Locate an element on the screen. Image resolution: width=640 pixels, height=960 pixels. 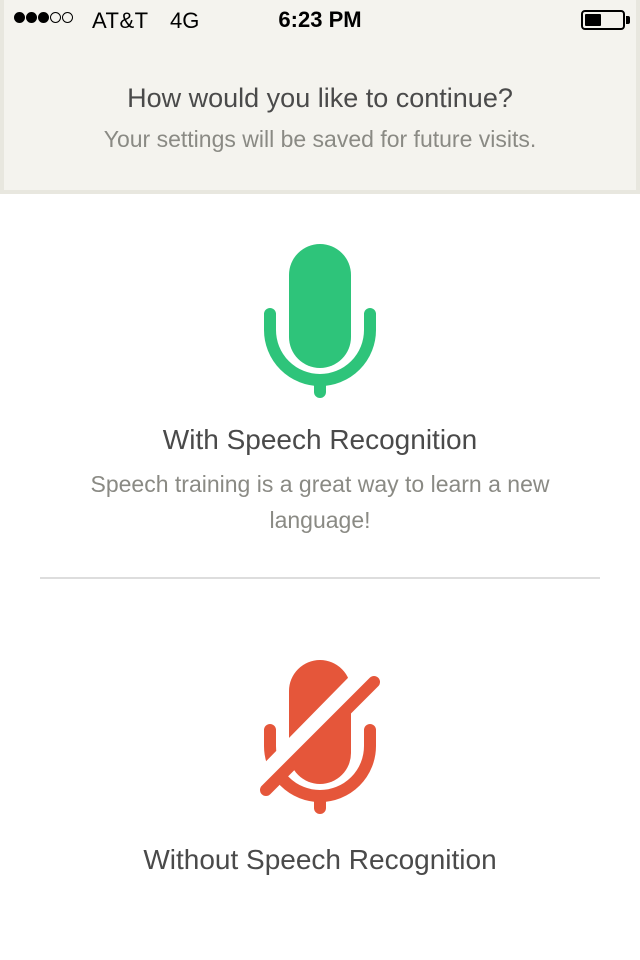
option-title: Without Speech Recognition is located at coordinates (320, 859).